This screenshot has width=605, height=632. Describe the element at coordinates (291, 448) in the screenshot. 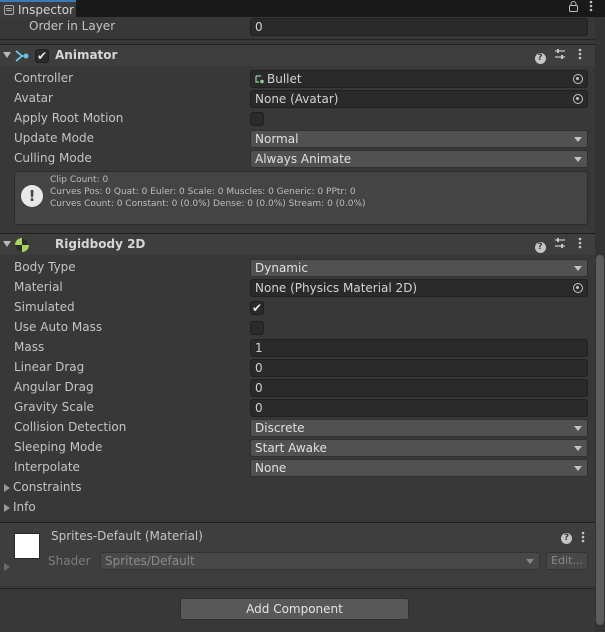

I see `sleeping-mode-value: Start Awake` at that location.